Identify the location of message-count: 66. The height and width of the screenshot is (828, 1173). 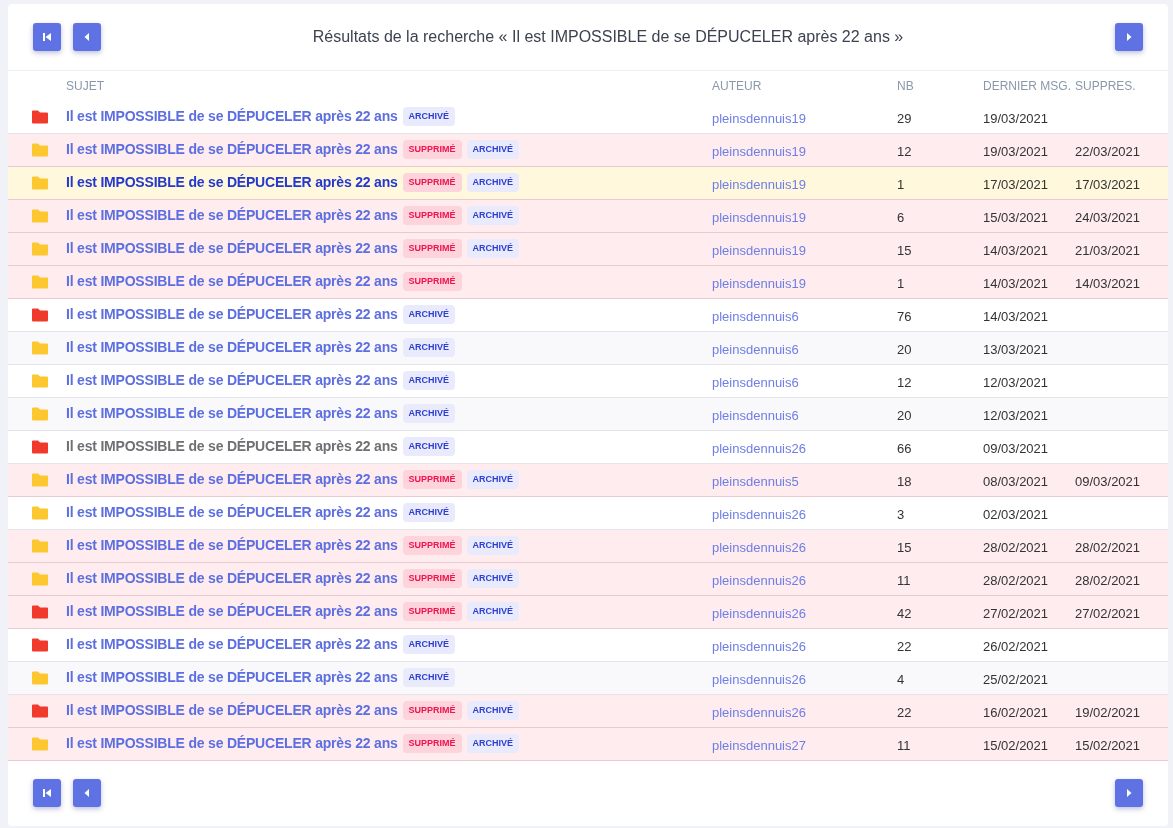
(905, 448).